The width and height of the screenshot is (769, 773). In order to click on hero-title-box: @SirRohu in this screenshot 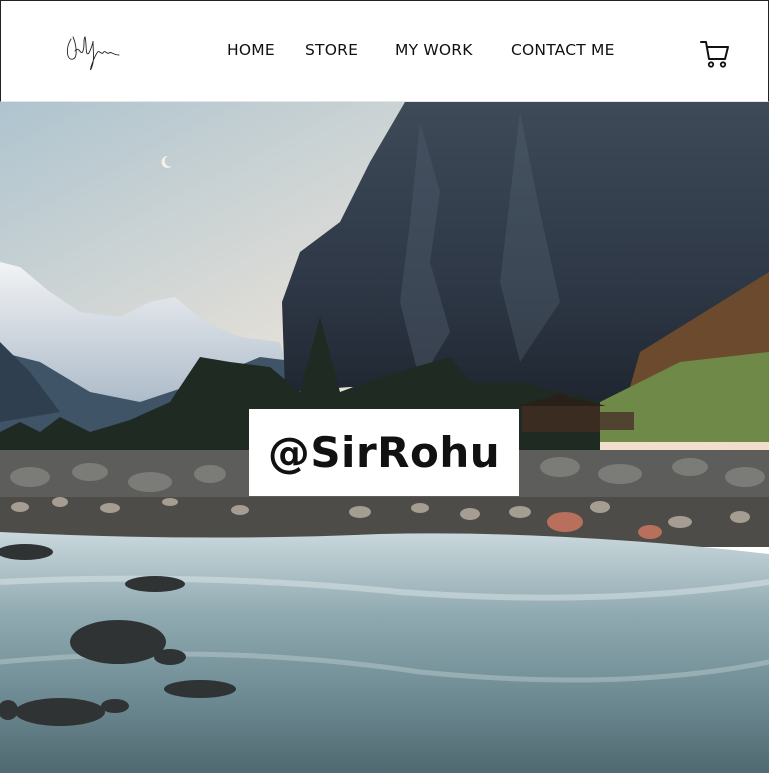, I will do `click(384, 452)`.